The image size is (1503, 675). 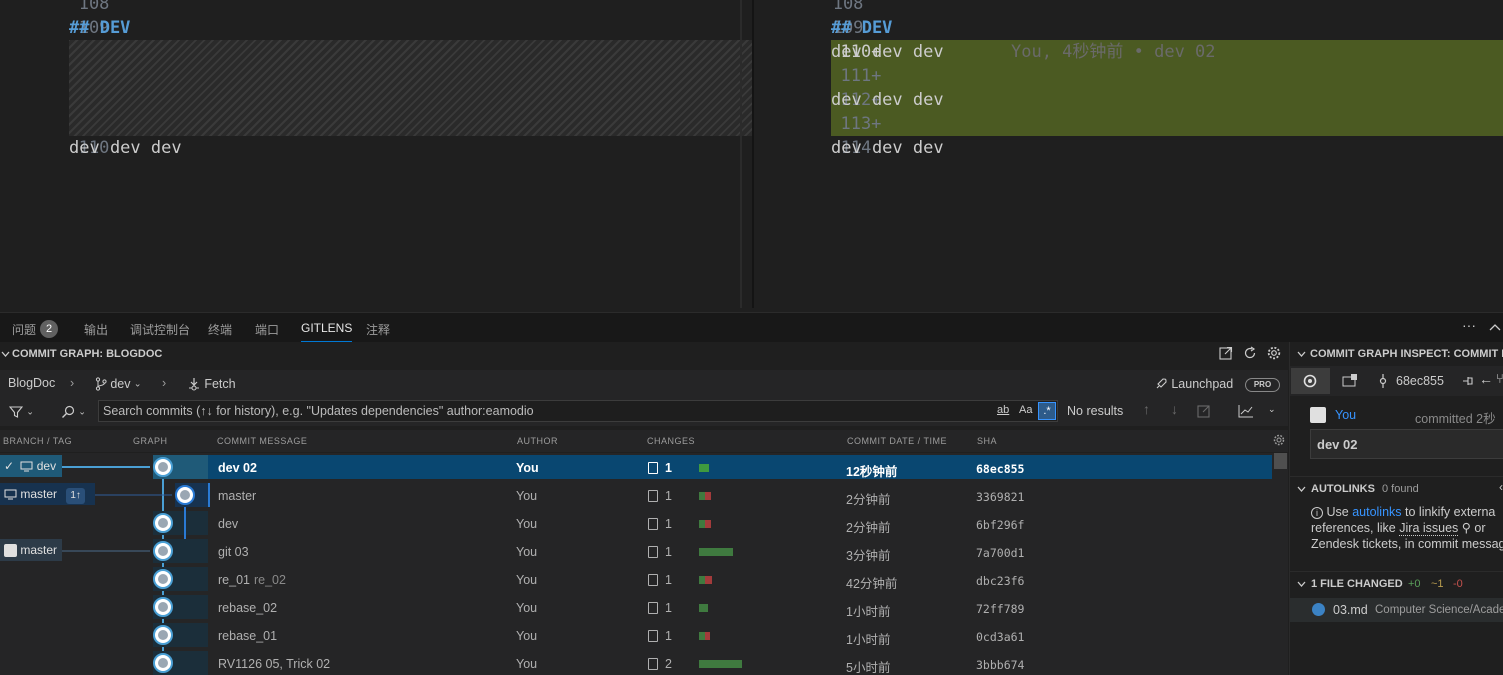 What do you see at coordinates (1350, 610) in the screenshot?
I see `file-name: 03.md` at bounding box center [1350, 610].